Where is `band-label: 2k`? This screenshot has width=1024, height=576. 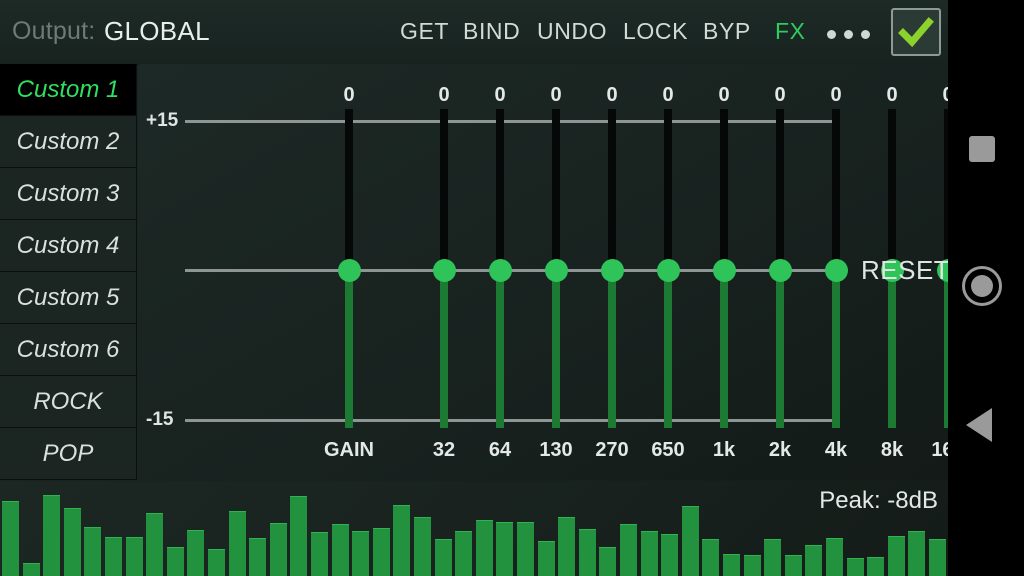 band-label: 2k is located at coordinates (780, 450).